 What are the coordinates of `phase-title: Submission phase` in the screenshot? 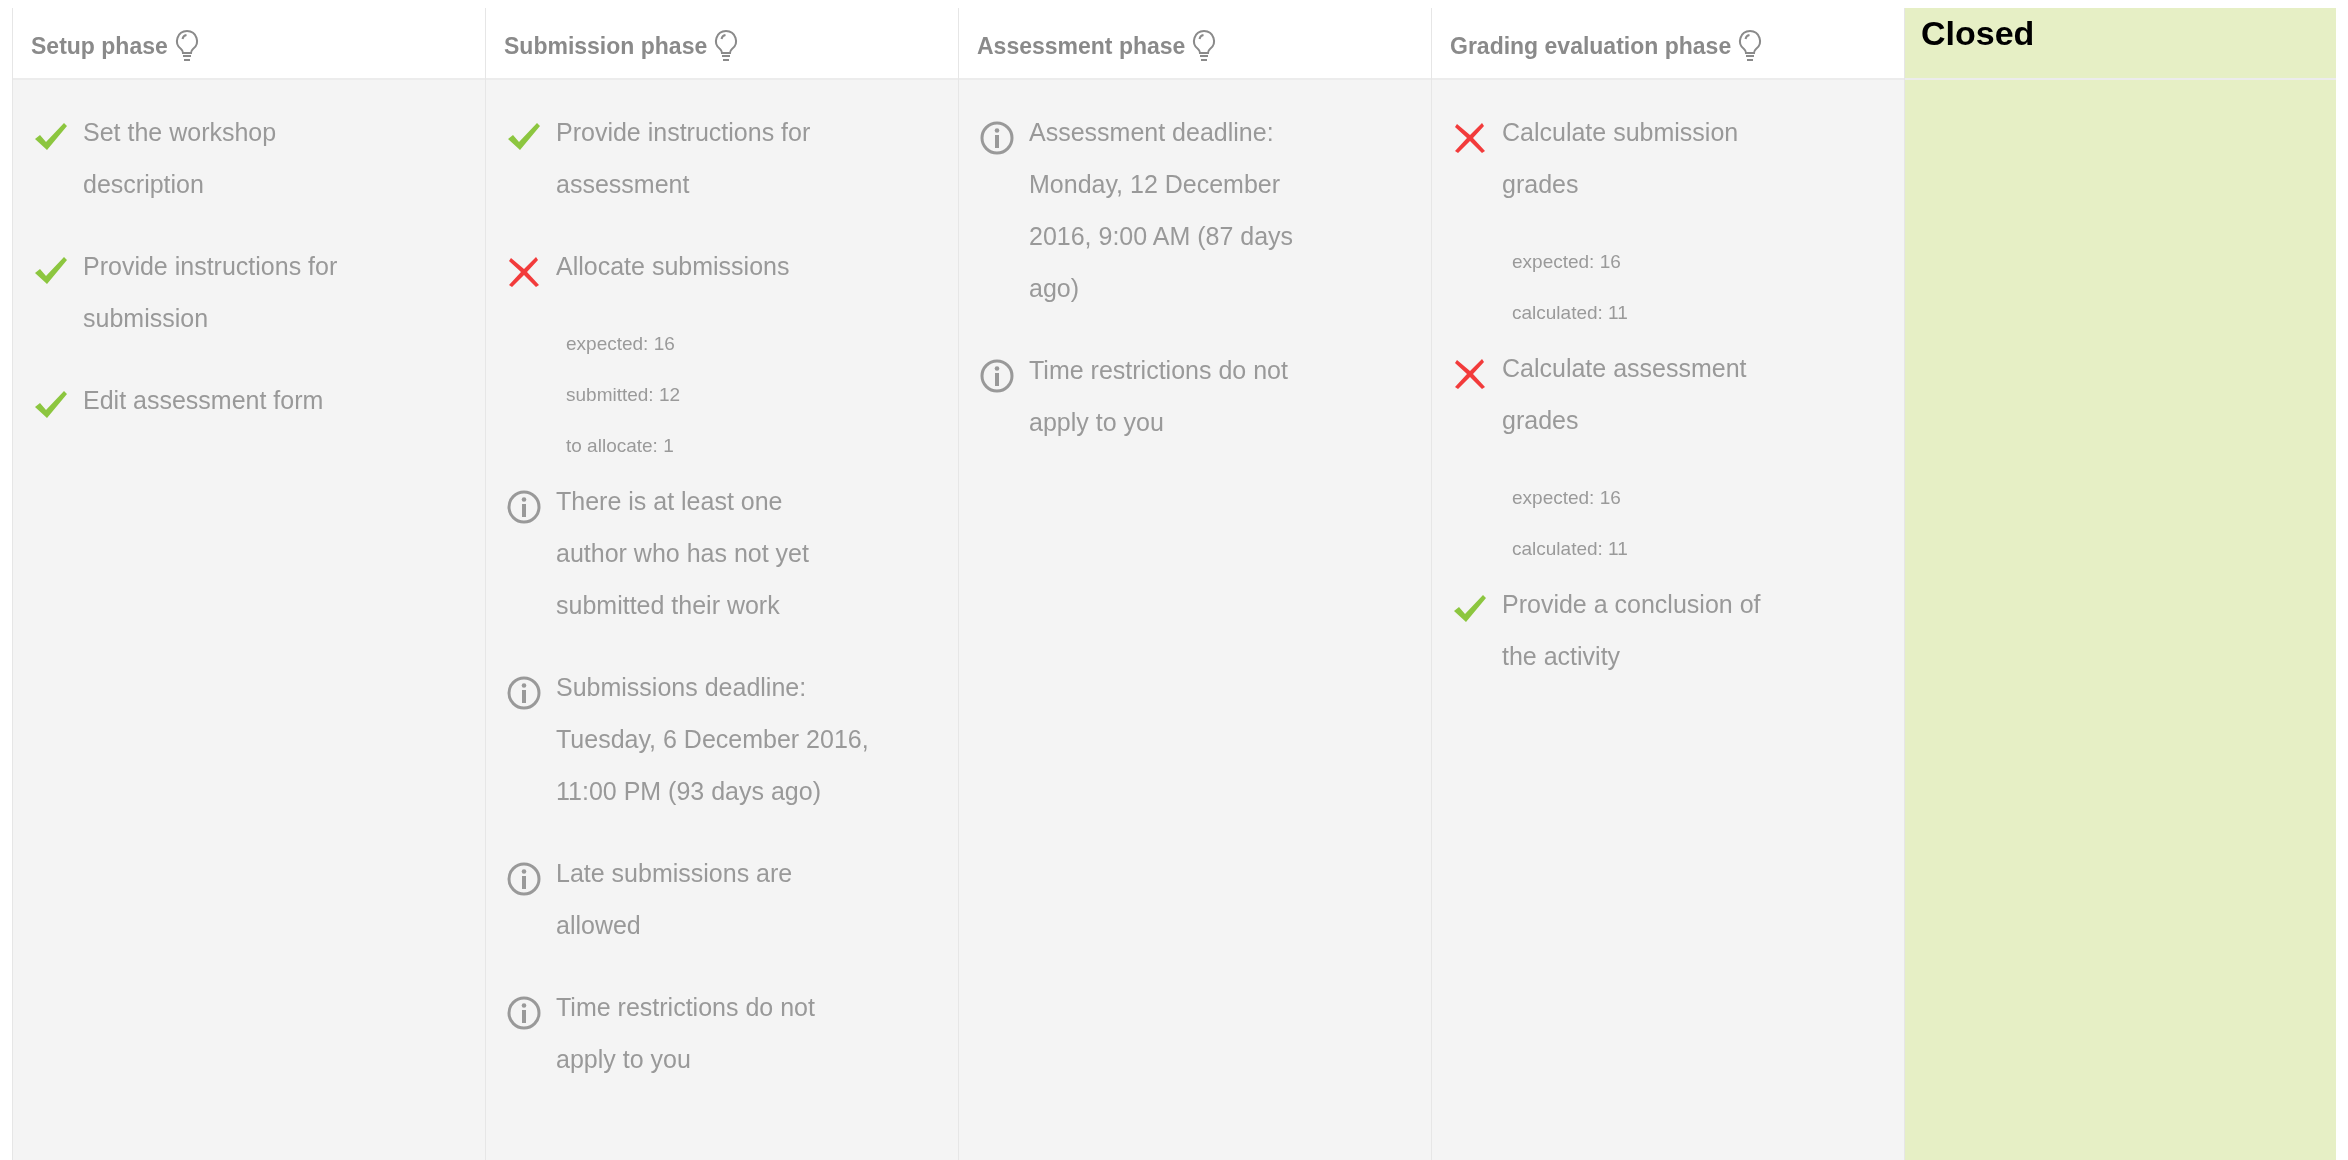 It's located at (606, 46).